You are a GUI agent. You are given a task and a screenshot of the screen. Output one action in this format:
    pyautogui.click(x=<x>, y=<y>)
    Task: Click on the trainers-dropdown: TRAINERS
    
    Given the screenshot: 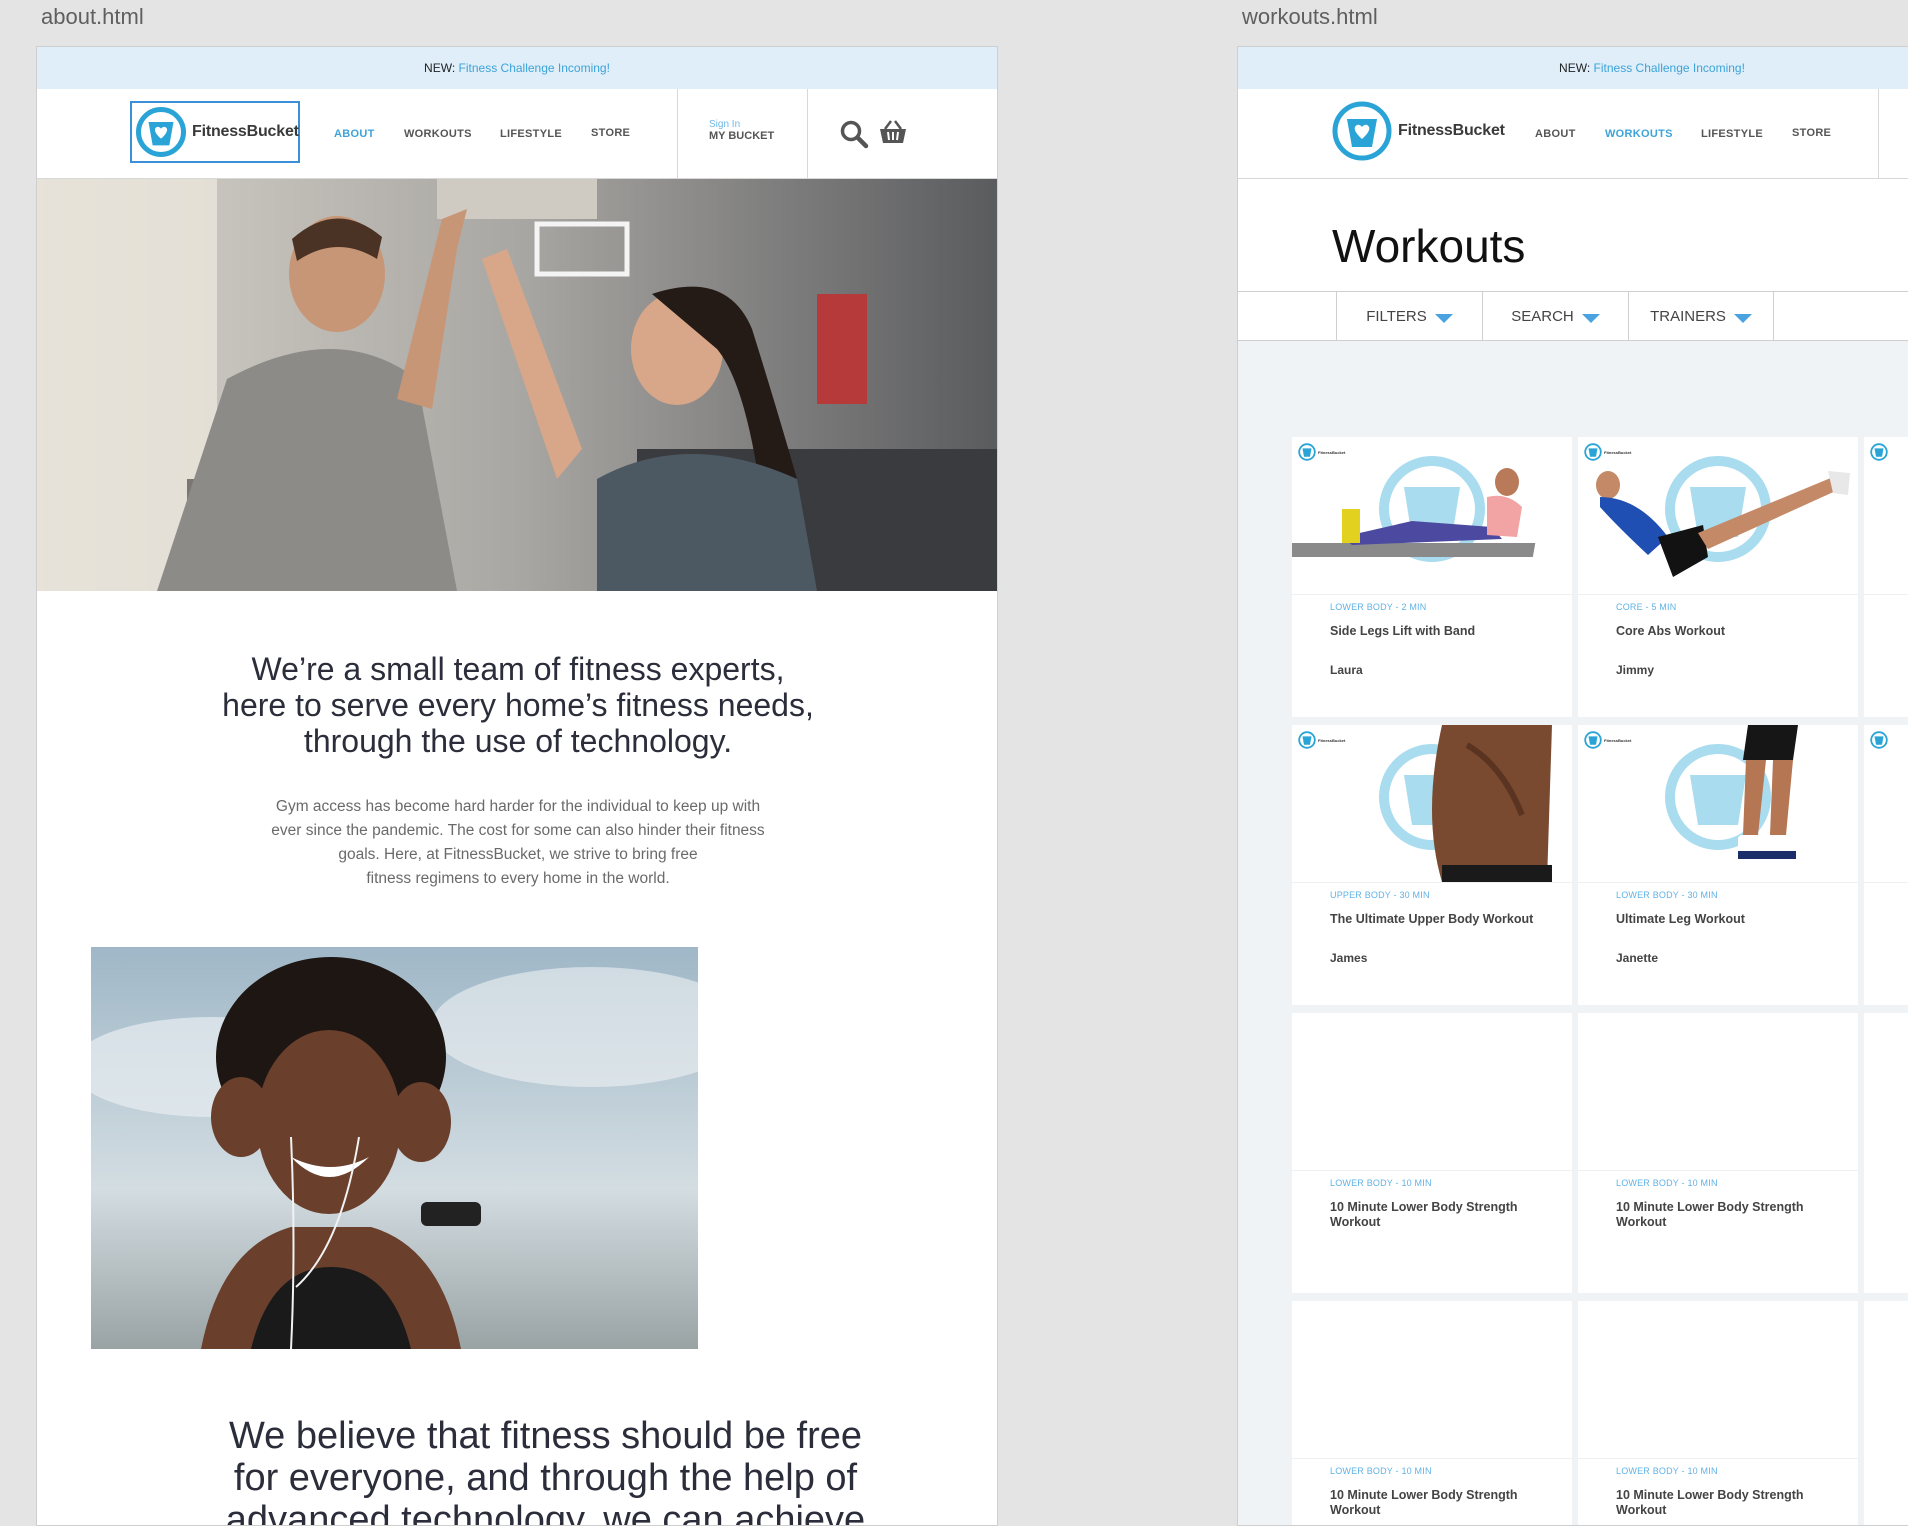 What is the action you would take?
    pyautogui.click(x=1701, y=316)
    